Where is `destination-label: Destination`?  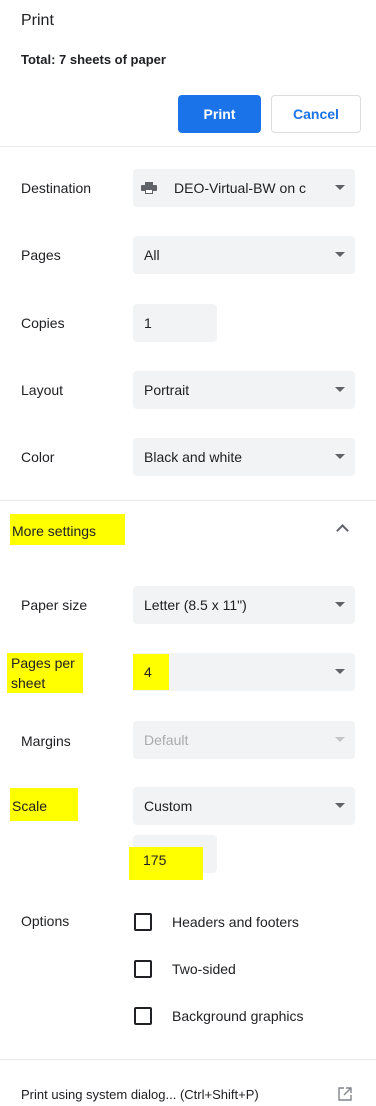
destination-label: Destination is located at coordinates (56, 188).